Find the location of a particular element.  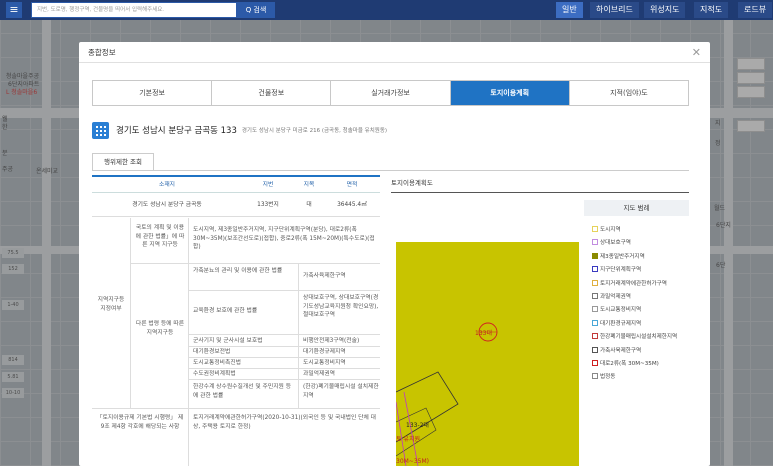

legend-label: 대기환경규제지역 is located at coordinates (621, 323).